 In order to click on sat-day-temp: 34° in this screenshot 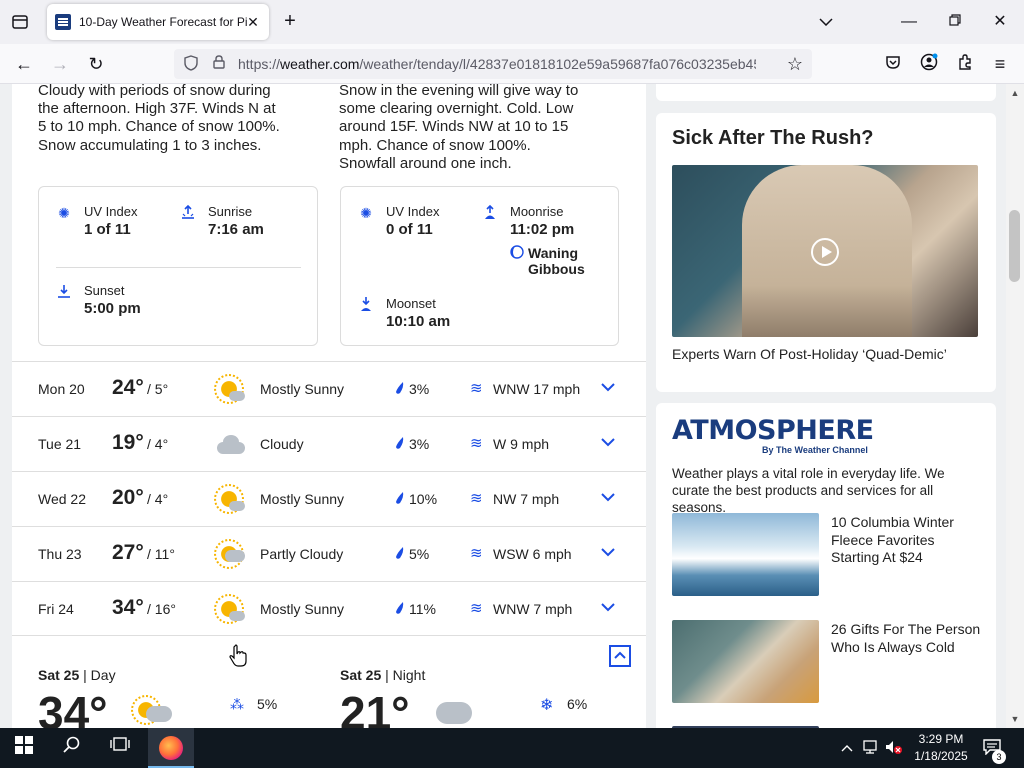, I will do `click(73, 707)`.